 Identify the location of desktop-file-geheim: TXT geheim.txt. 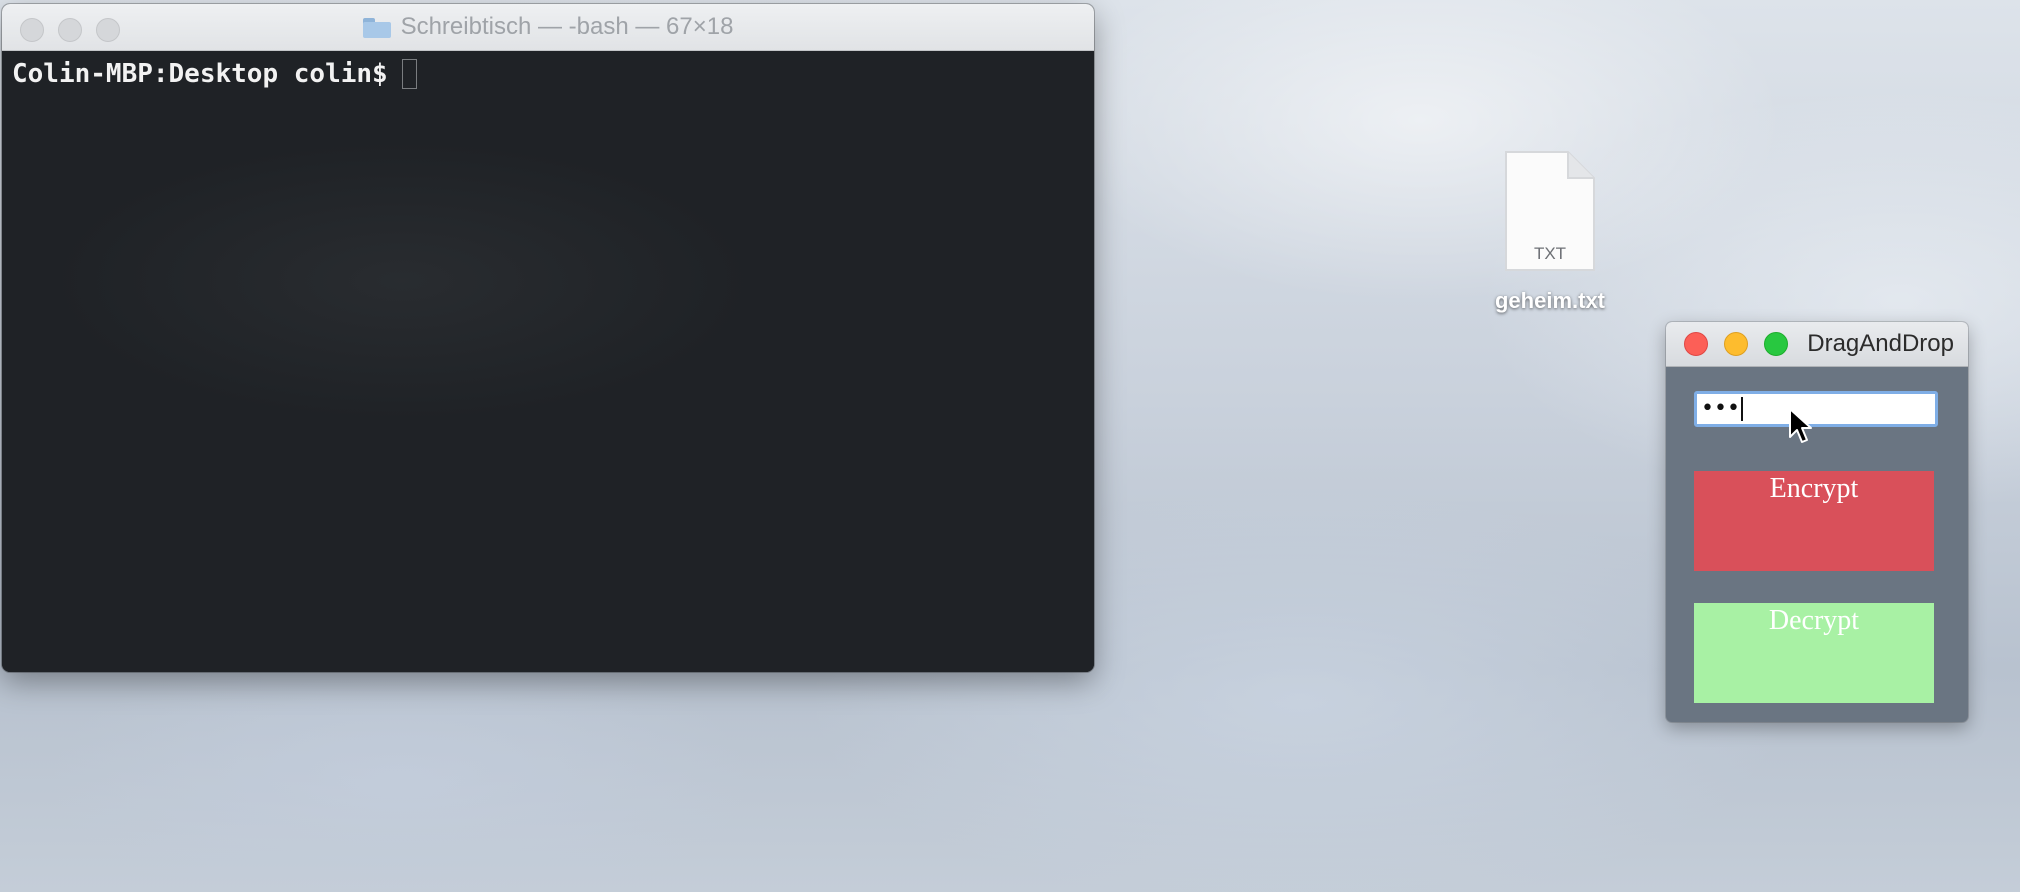
(1550, 232).